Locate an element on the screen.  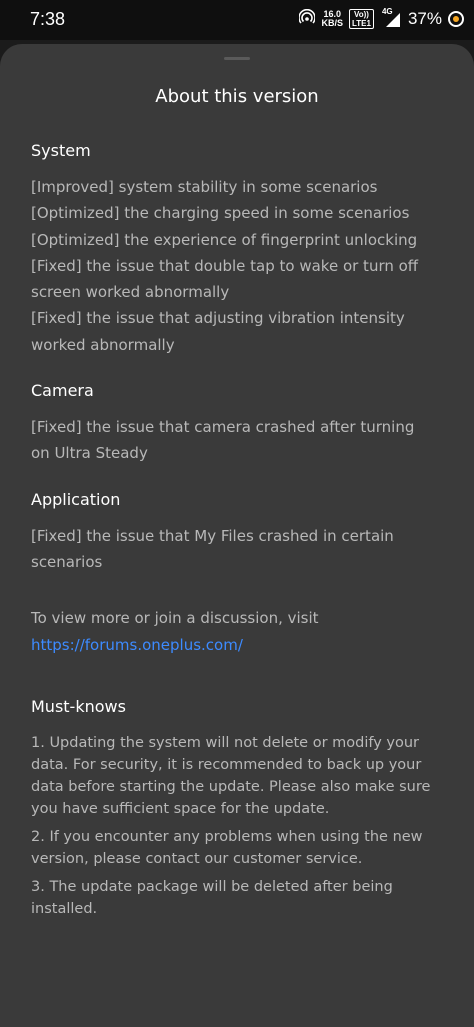
volte-label-top: Vo)) is located at coordinates (361, 14).